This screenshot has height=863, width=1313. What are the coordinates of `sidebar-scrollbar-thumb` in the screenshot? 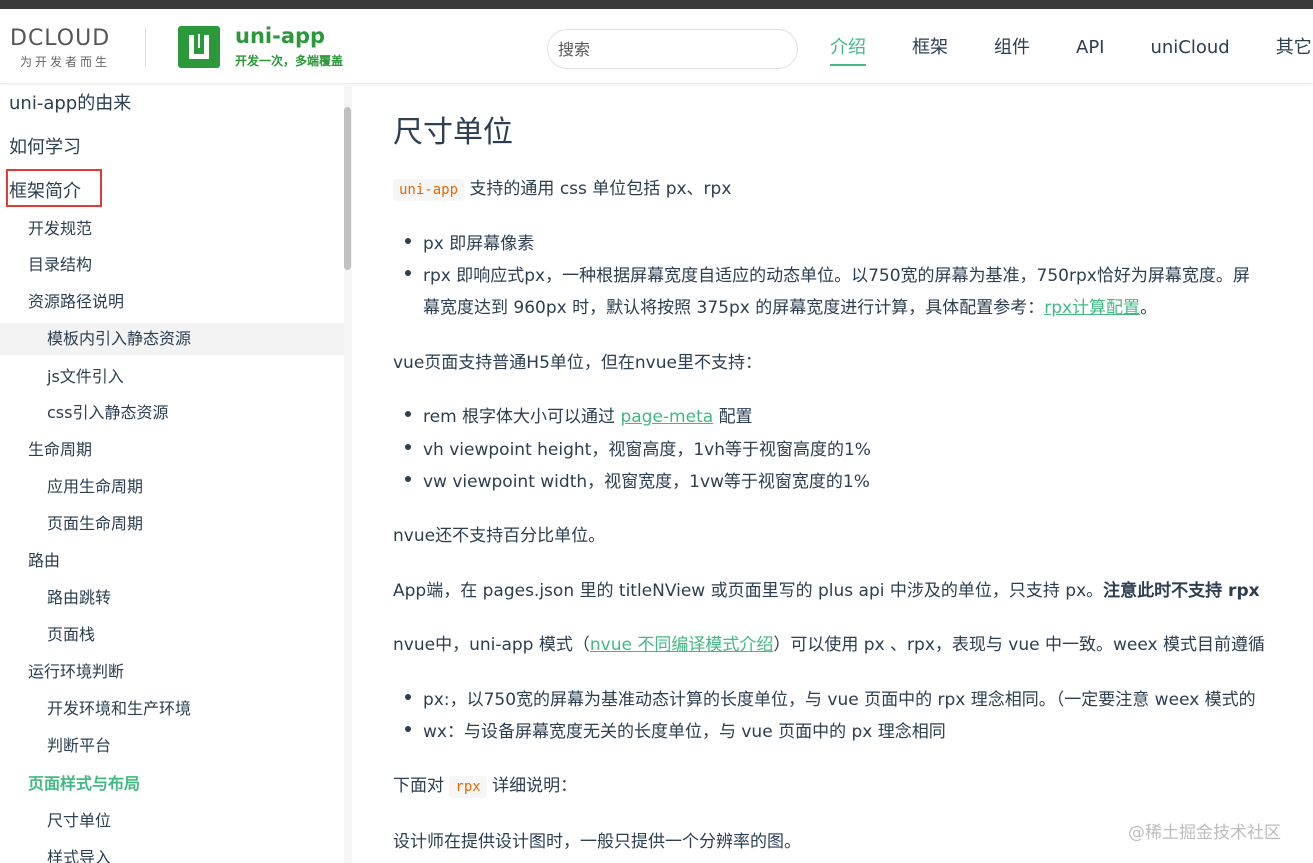 It's located at (347, 188).